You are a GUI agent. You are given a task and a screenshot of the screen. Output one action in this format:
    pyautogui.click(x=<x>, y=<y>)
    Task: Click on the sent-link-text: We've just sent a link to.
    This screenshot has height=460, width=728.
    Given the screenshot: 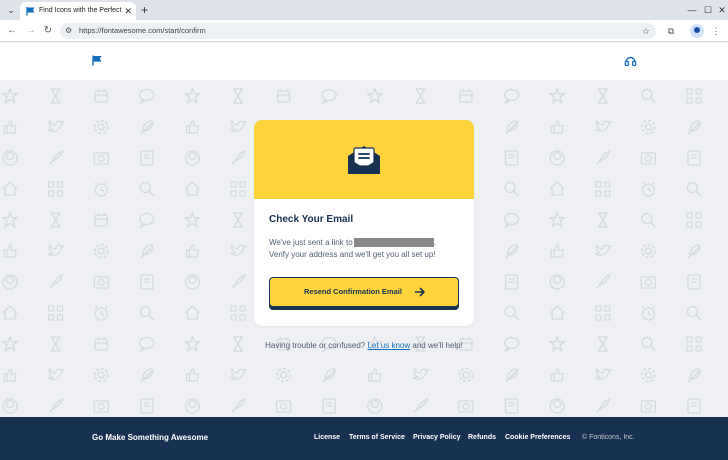 What is the action you would take?
    pyautogui.click(x=352, y=243)
    